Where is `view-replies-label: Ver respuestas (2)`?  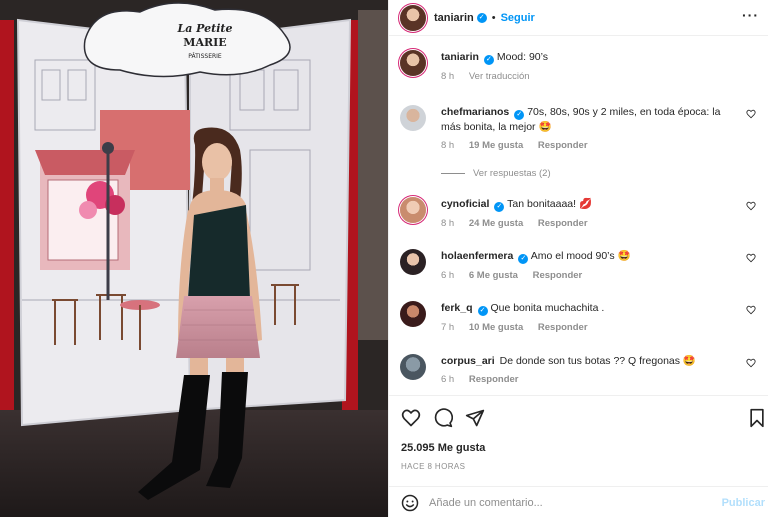
view-replies-label: Ver respuestas (2) is located at coordinates (512, 173).